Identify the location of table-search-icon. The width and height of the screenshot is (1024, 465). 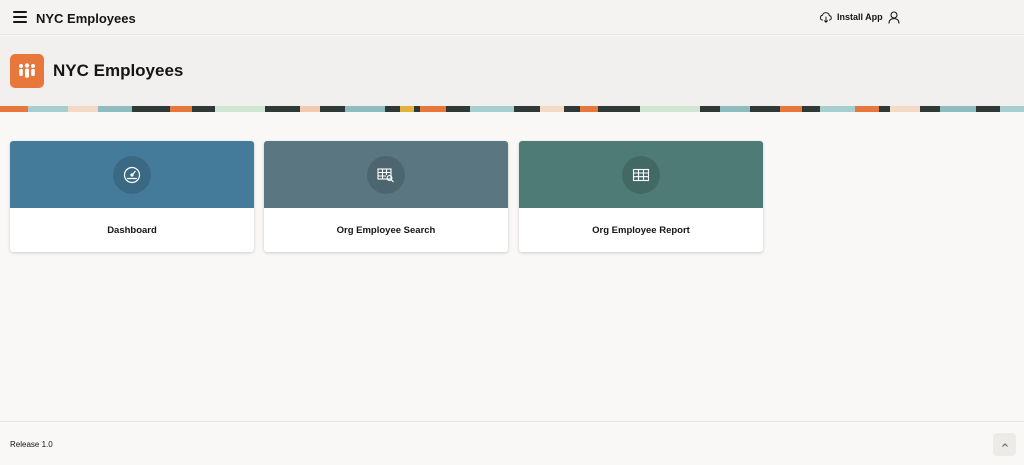
(385, 174).